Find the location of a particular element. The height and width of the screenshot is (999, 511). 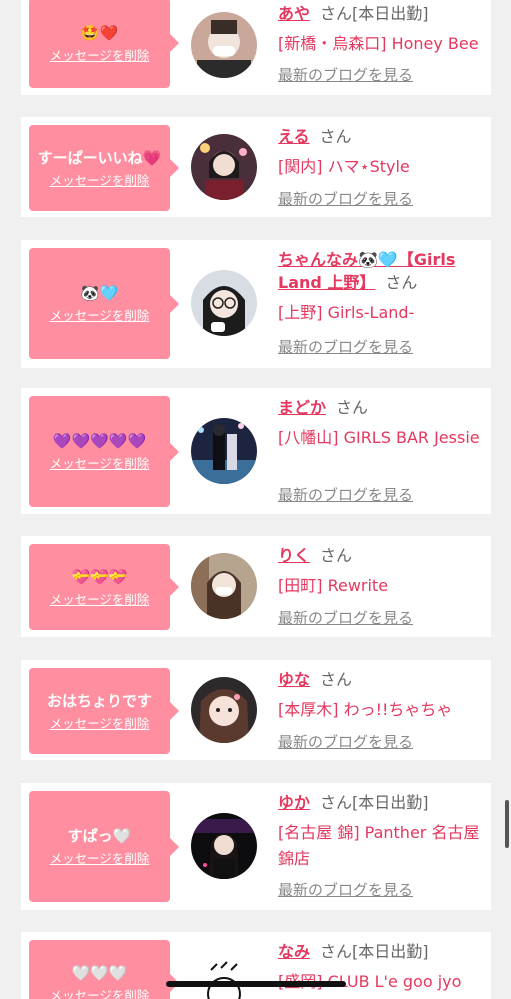

message-text: すーぱーいいね💗 is located at coordinates (99, 157).